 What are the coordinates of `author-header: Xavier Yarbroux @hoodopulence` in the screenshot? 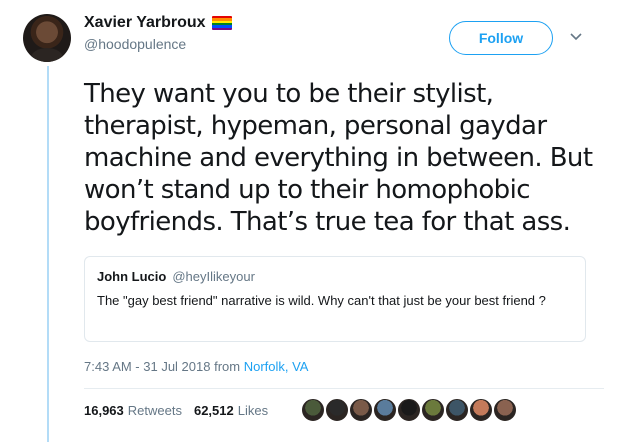 It's located at (158, 33).